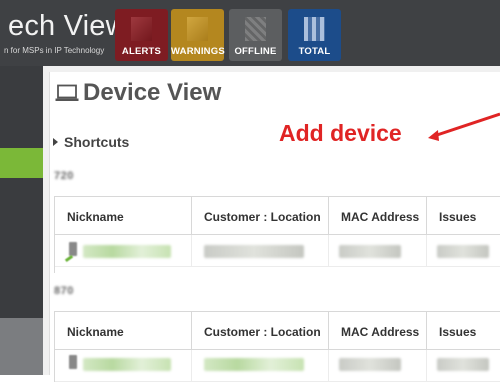  What do you see at coordinates (314, 29) in the screenshot?
I see `total-count-icon` at bounding box center [314, 29].